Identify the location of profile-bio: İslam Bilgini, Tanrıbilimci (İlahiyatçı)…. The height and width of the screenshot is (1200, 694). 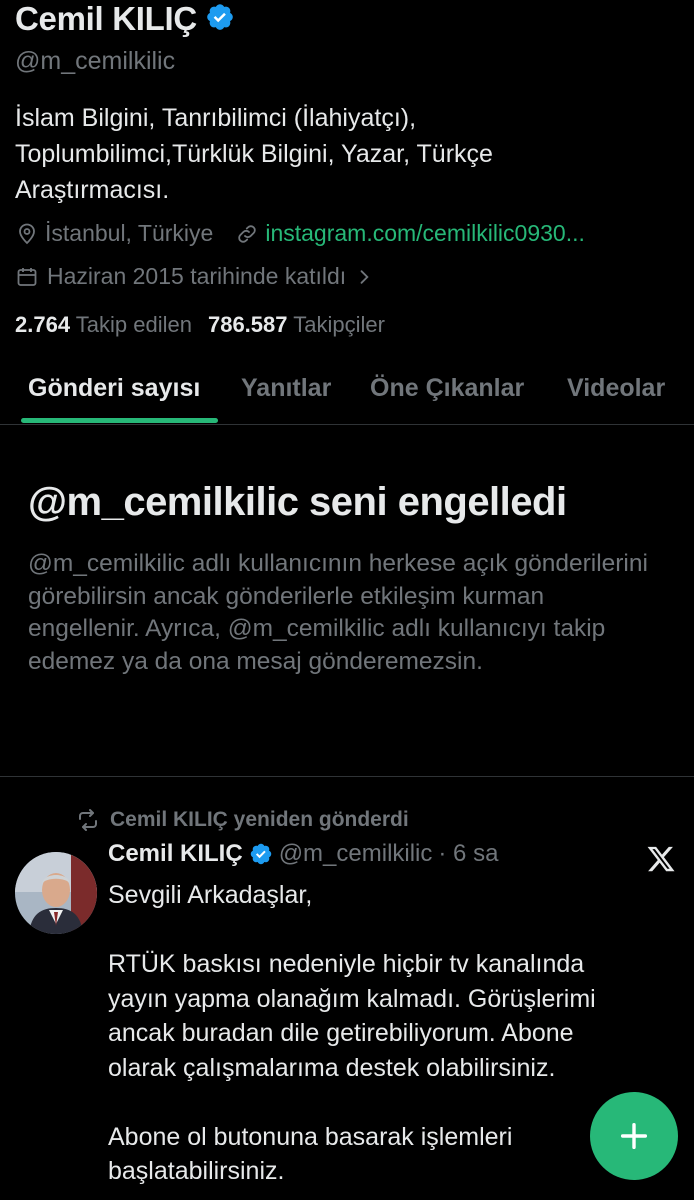
(254, 154).